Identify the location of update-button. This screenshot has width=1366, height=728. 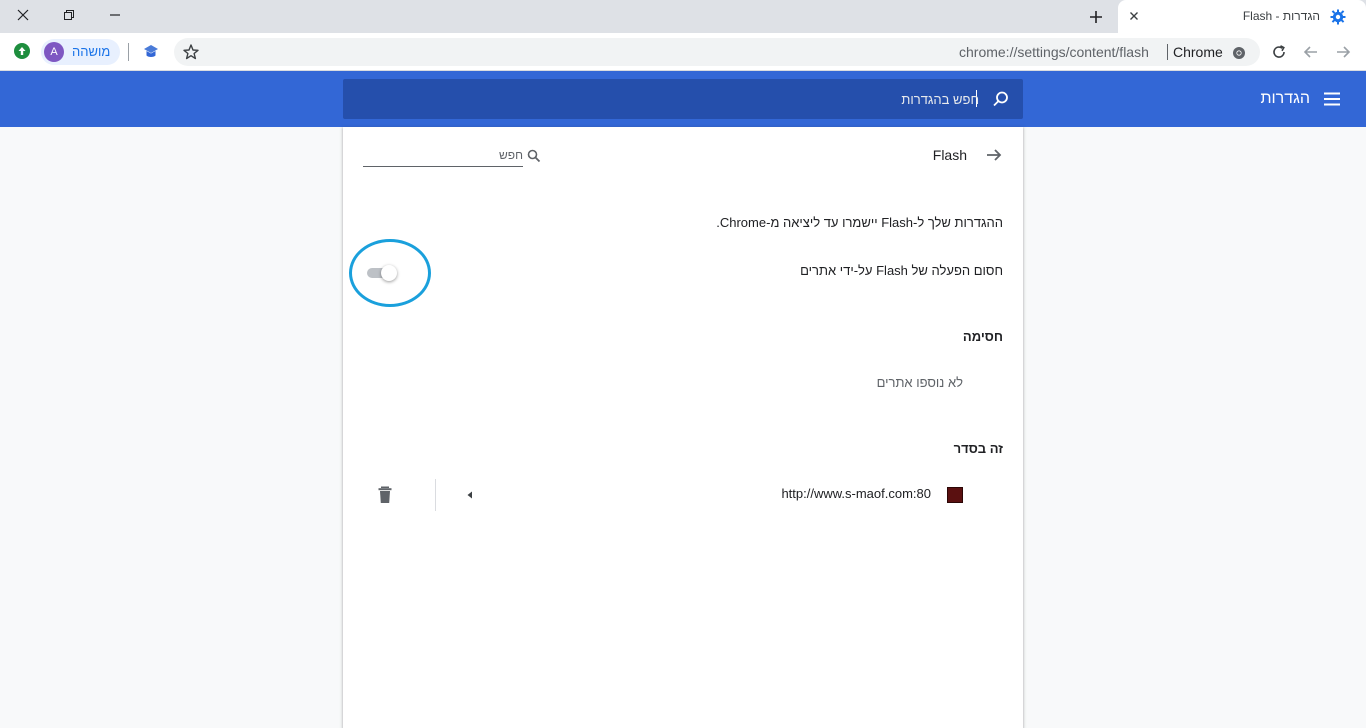
(22, 51).